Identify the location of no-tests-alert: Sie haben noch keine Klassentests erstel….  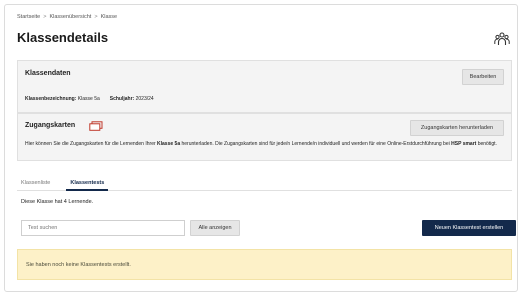
(264, 264).